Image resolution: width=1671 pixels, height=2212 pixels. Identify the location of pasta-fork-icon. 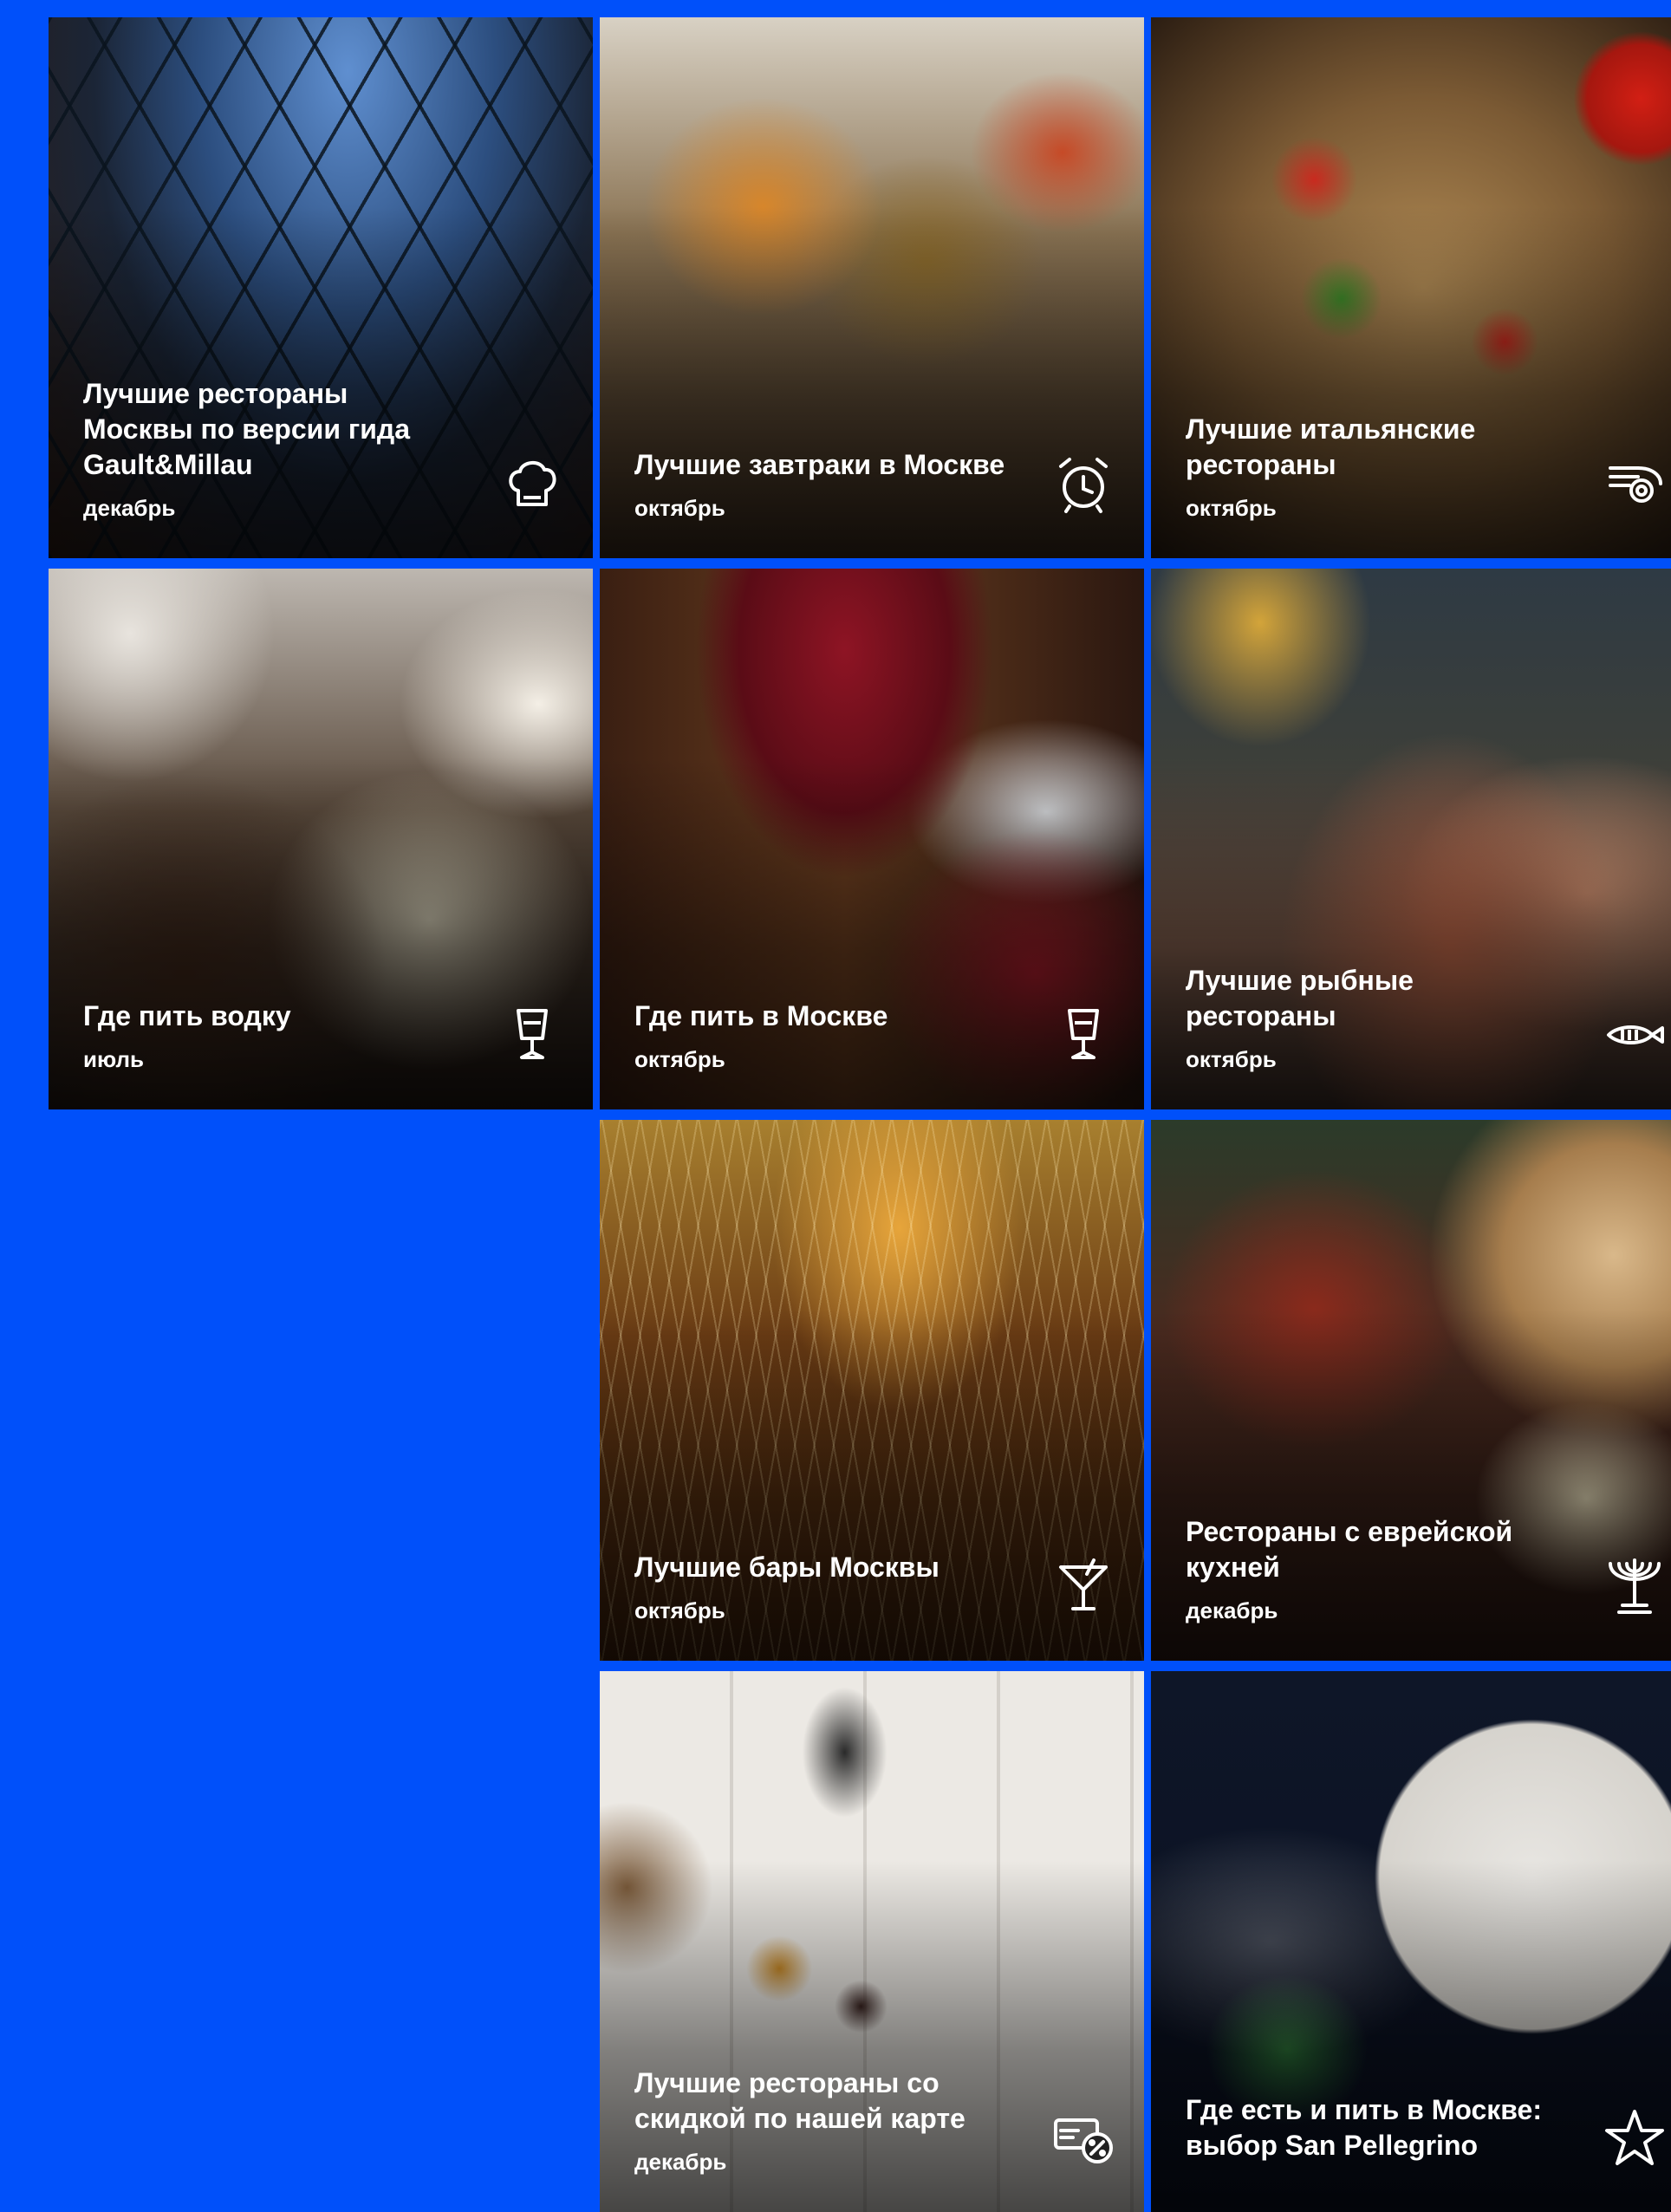
(1634, 483).